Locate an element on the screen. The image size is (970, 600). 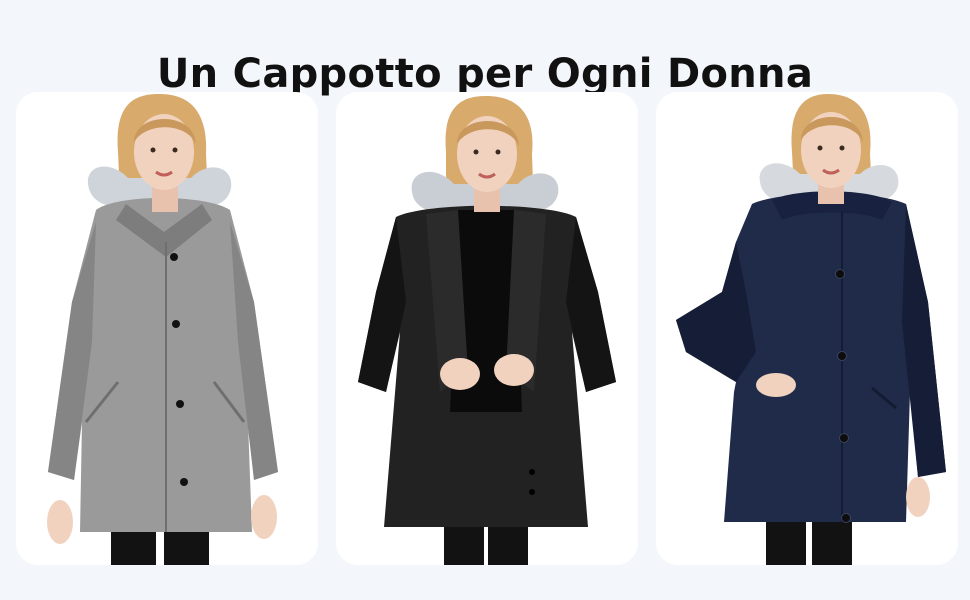
page-title: Un Cappotto per Ogni Donna is located at coordinates (485, 73).